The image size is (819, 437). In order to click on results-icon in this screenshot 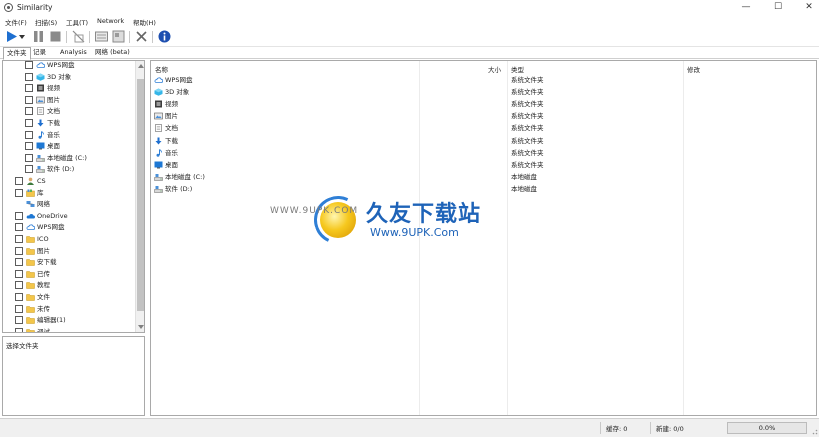, I will do `click(101, 36)`.